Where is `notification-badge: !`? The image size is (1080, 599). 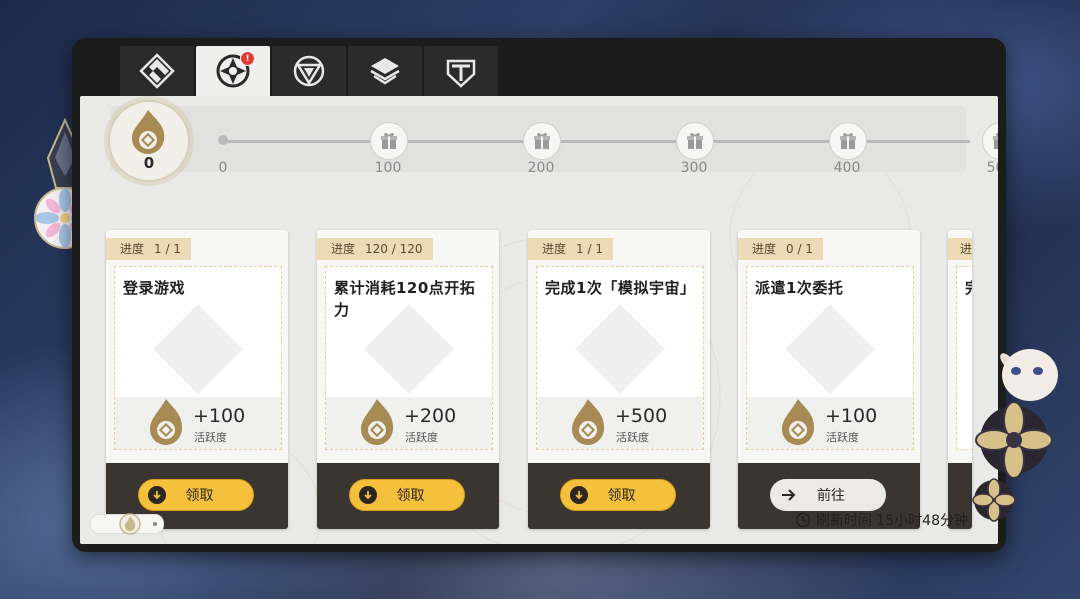 notification-badge: ! is located at coordinates (247, 58).